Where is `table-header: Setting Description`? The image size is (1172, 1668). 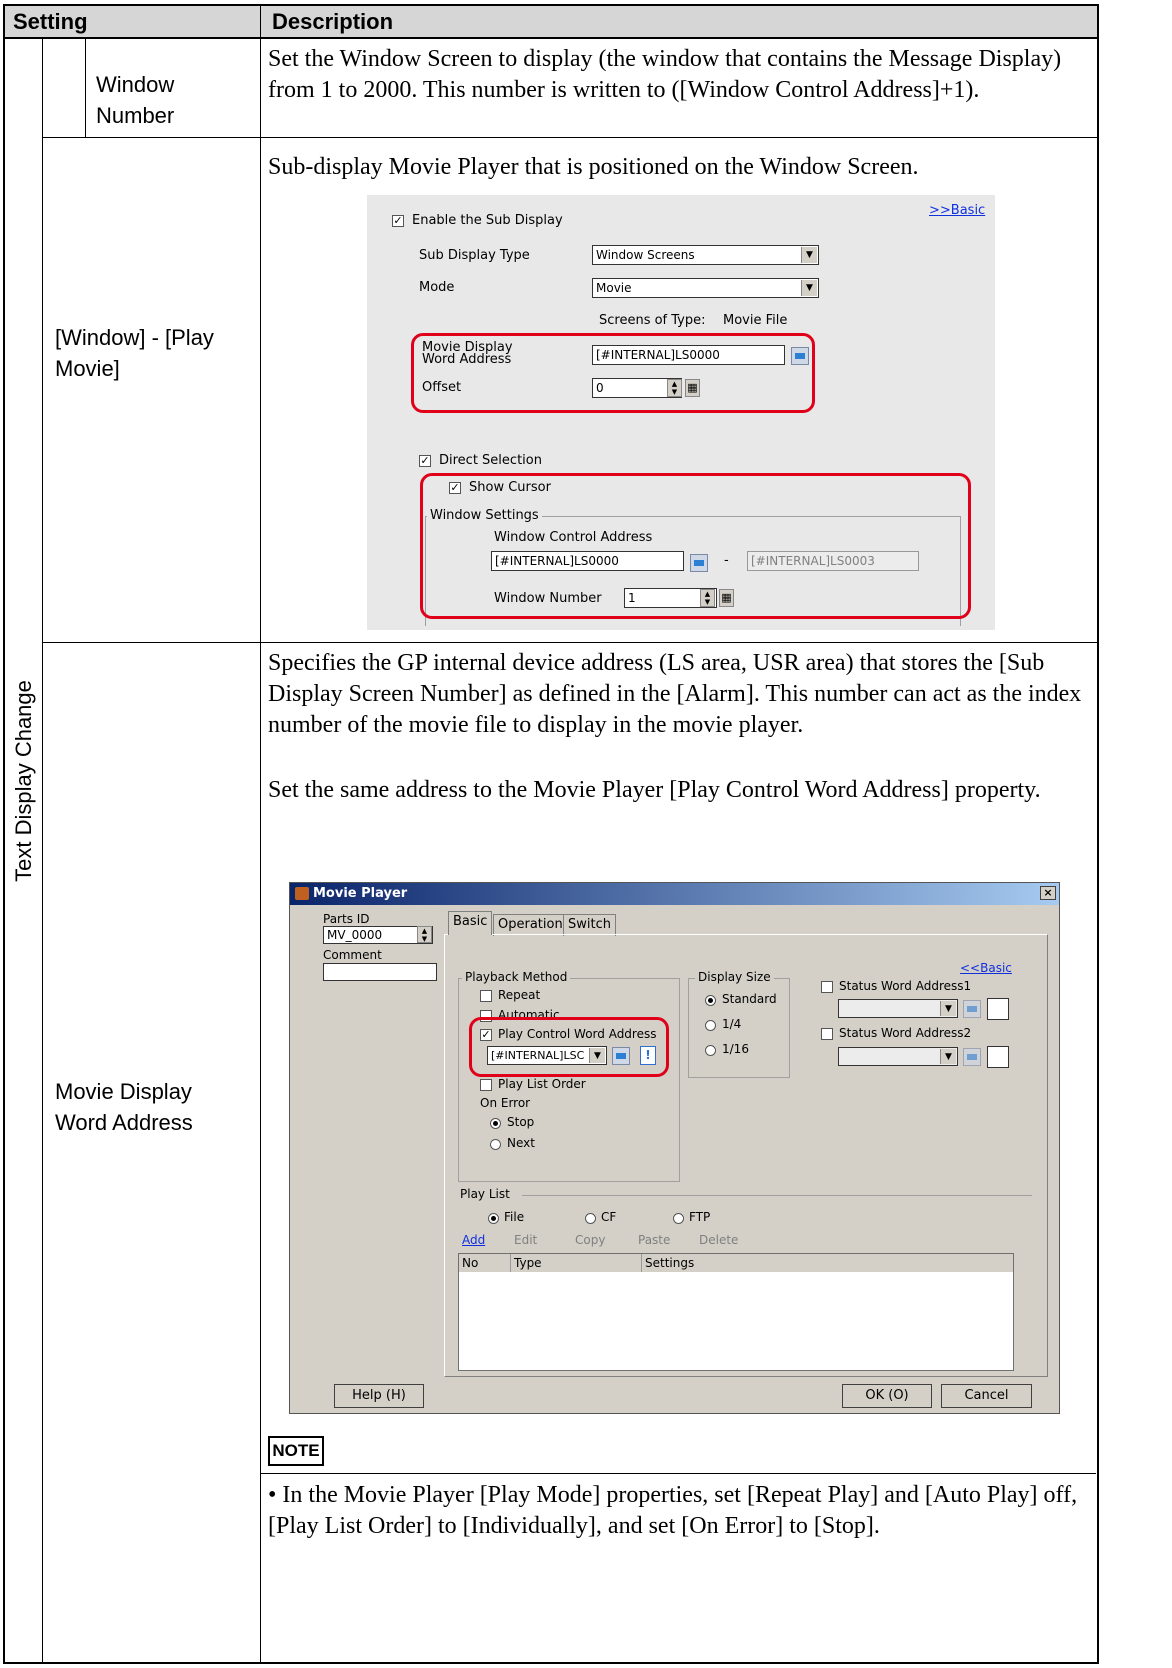 table-header: Setting Description is located at coordinates (551, 22).